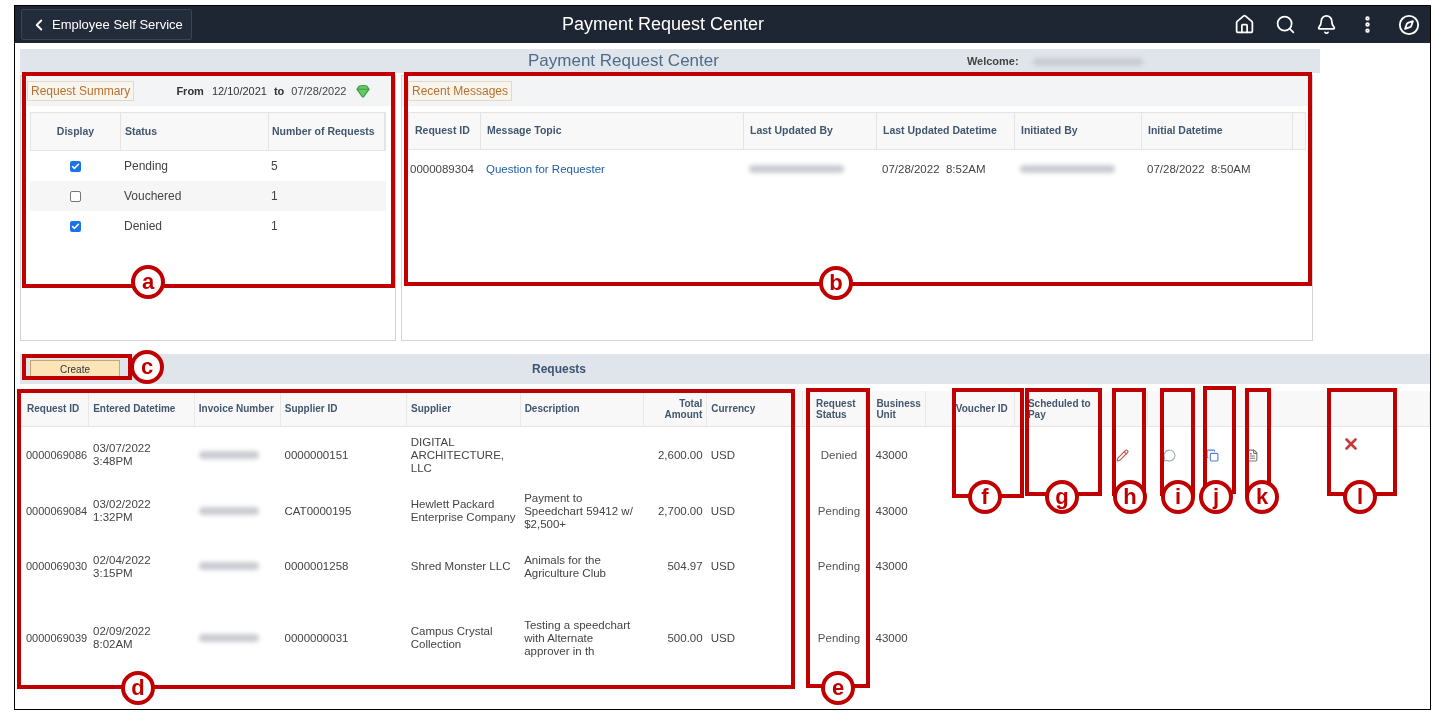 This screenshot has width=1445, height=713. Describe the element at coordinates (733, 408) in the screenshot. I see `column-header: Currency` at that location.